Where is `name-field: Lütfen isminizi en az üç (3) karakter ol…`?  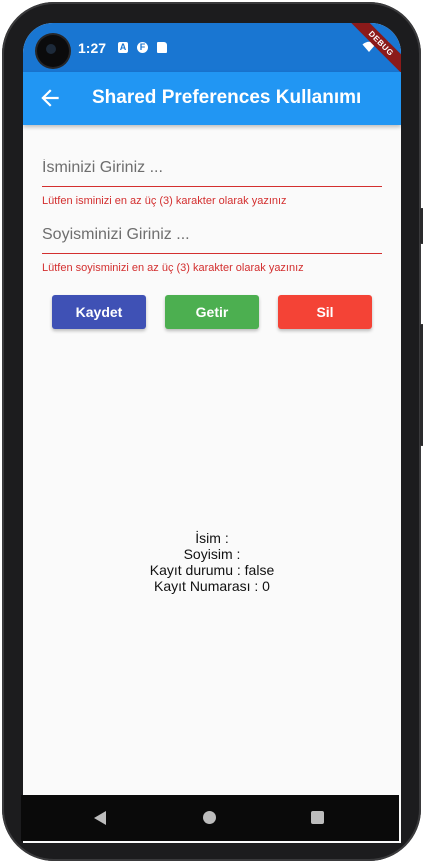
name-field: Lütfen isminizi en az üç (3) karakter ol… is located at coordinates (212, 178).